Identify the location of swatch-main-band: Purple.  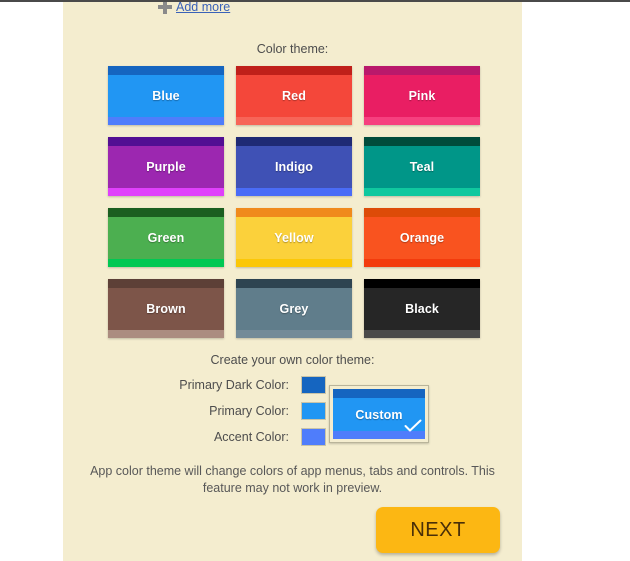
(166, 167).